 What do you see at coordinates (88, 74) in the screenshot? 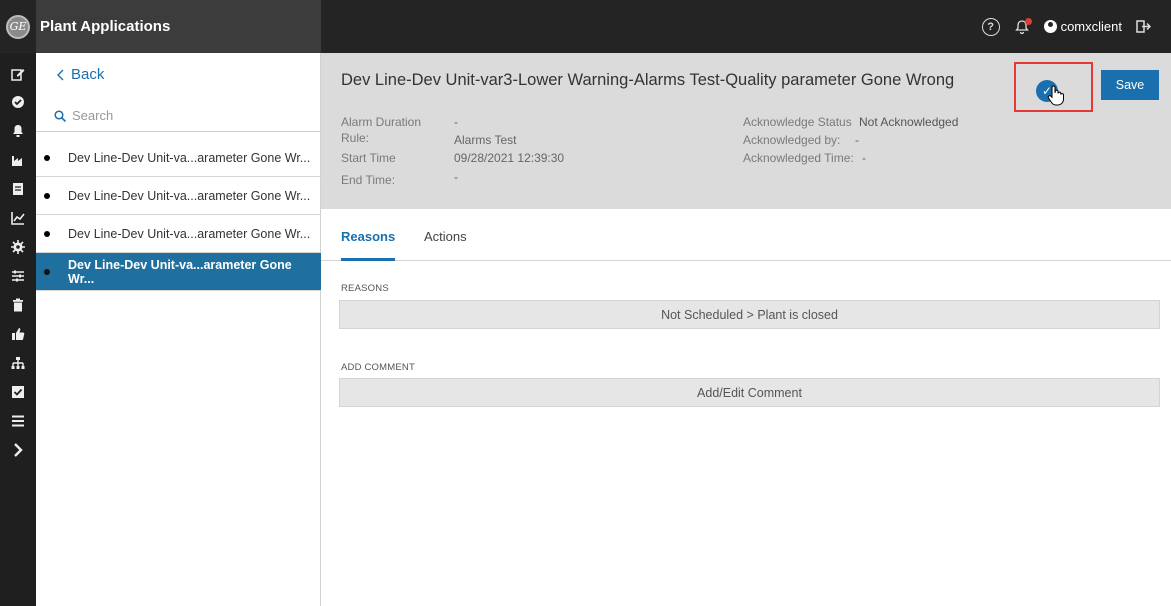
I see `back-label: Back` at bounding box center [88, 74].